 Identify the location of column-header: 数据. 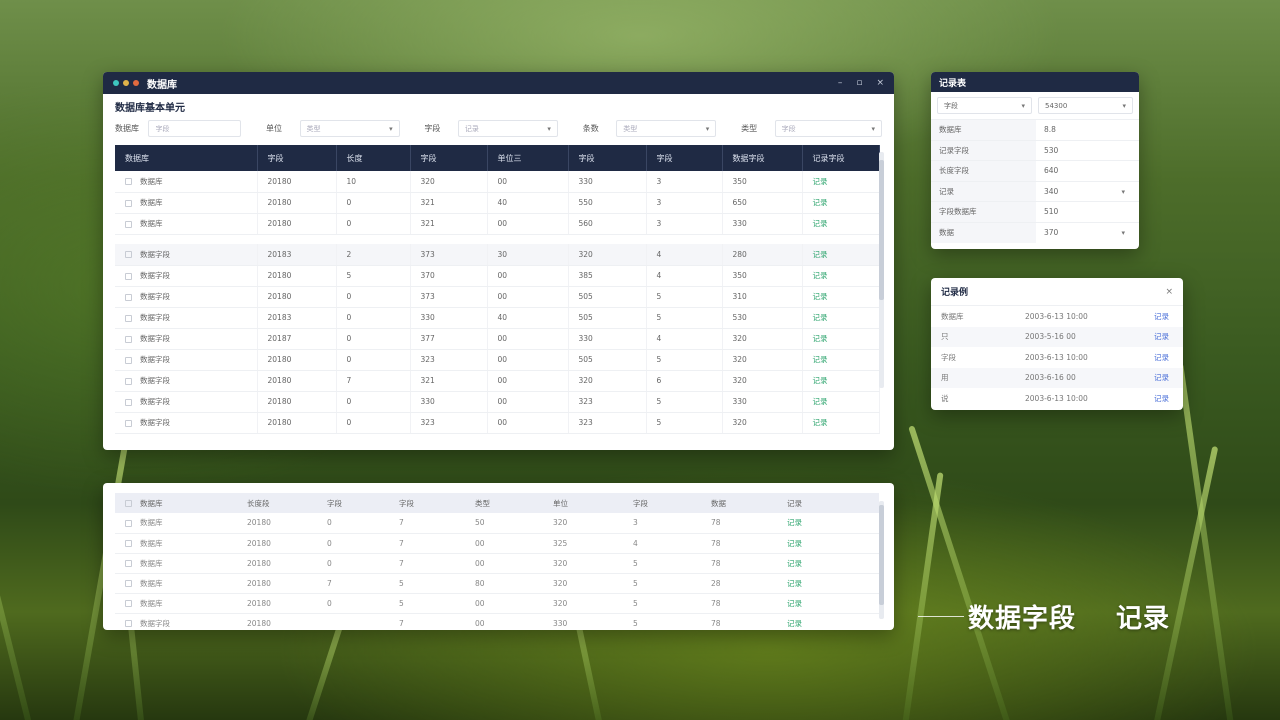
(739, 503).